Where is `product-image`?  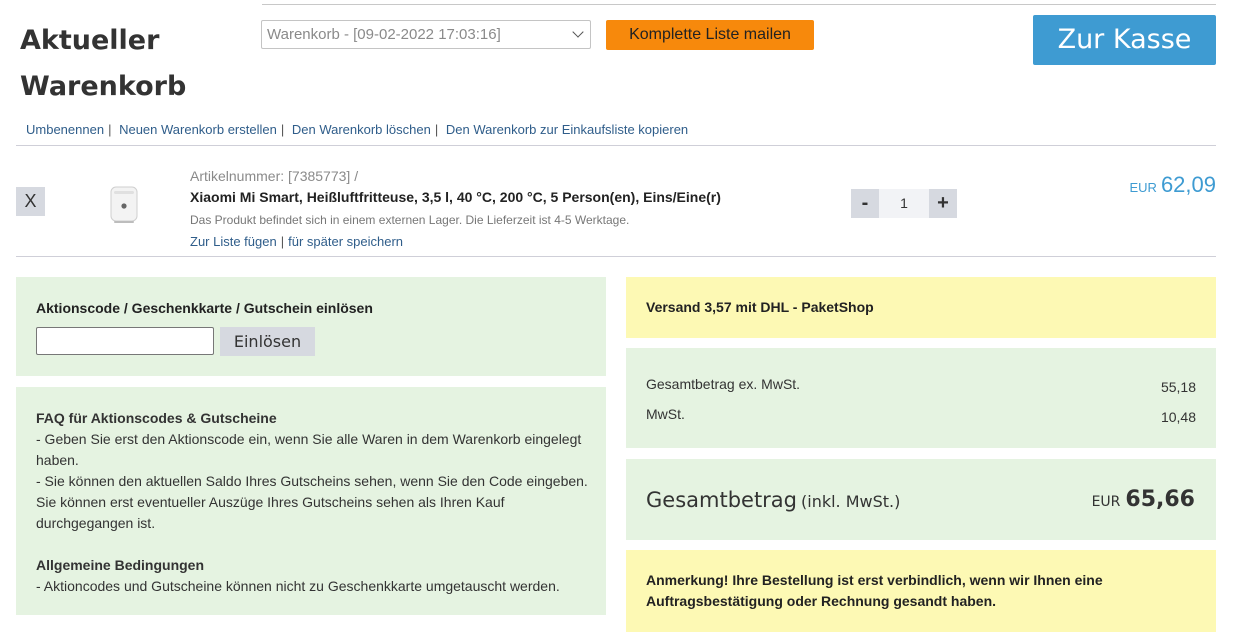
product-image is located at coordinates (124, 205).